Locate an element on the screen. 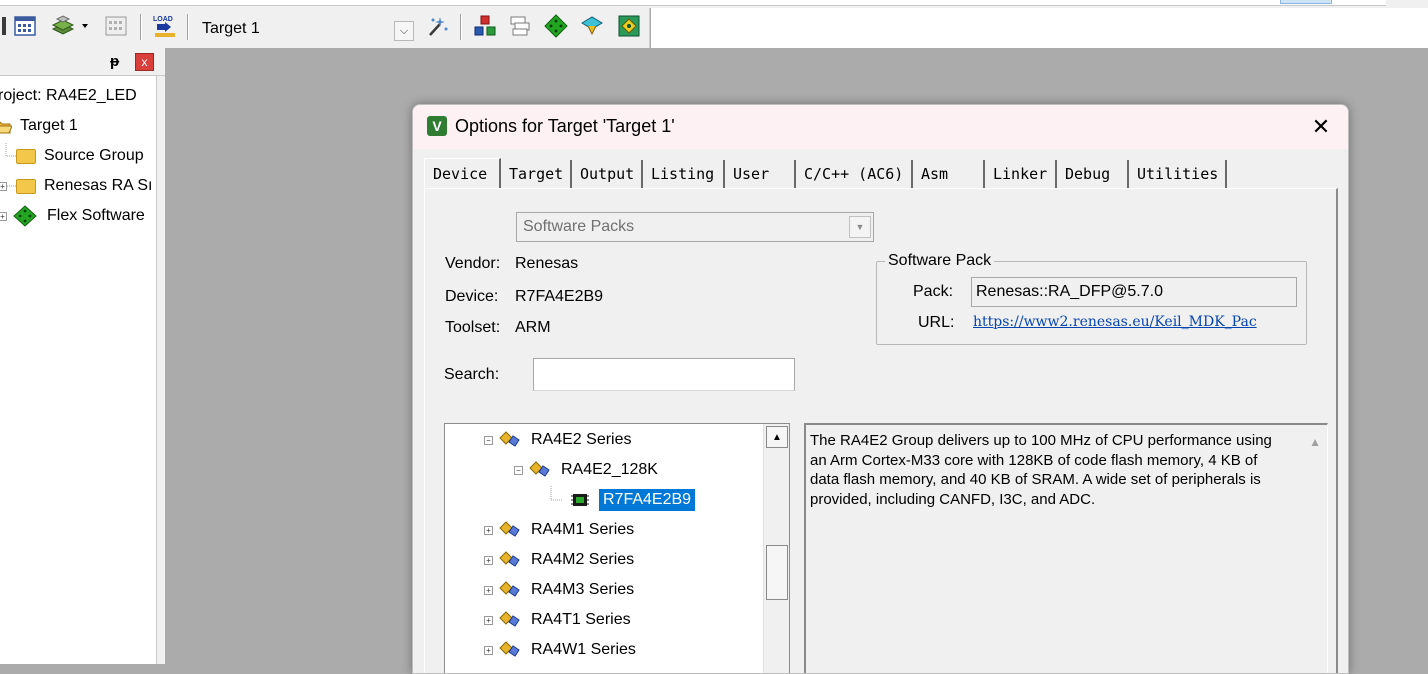 The height and width of the screenshot is (674, 1428). top-strip is located at coordinates (714, 4).